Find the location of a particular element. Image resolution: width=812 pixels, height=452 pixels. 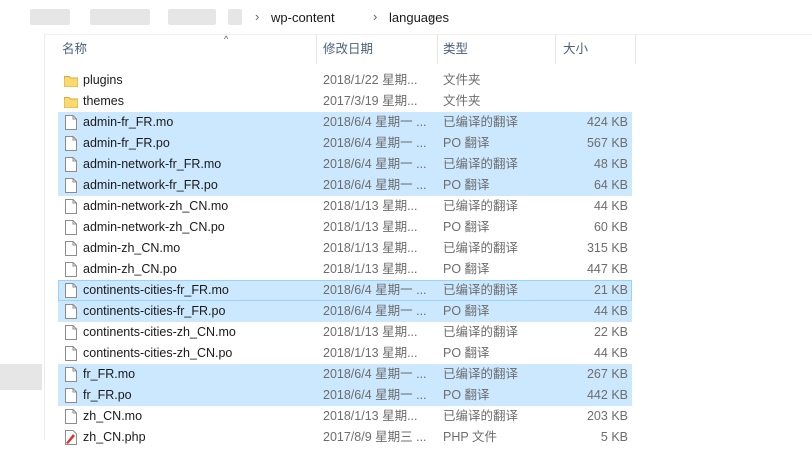

file-row: admin-zh_CN.po 2018/1/13 星期... PO 翻译 447 KB is located at coordinates (345, 269).